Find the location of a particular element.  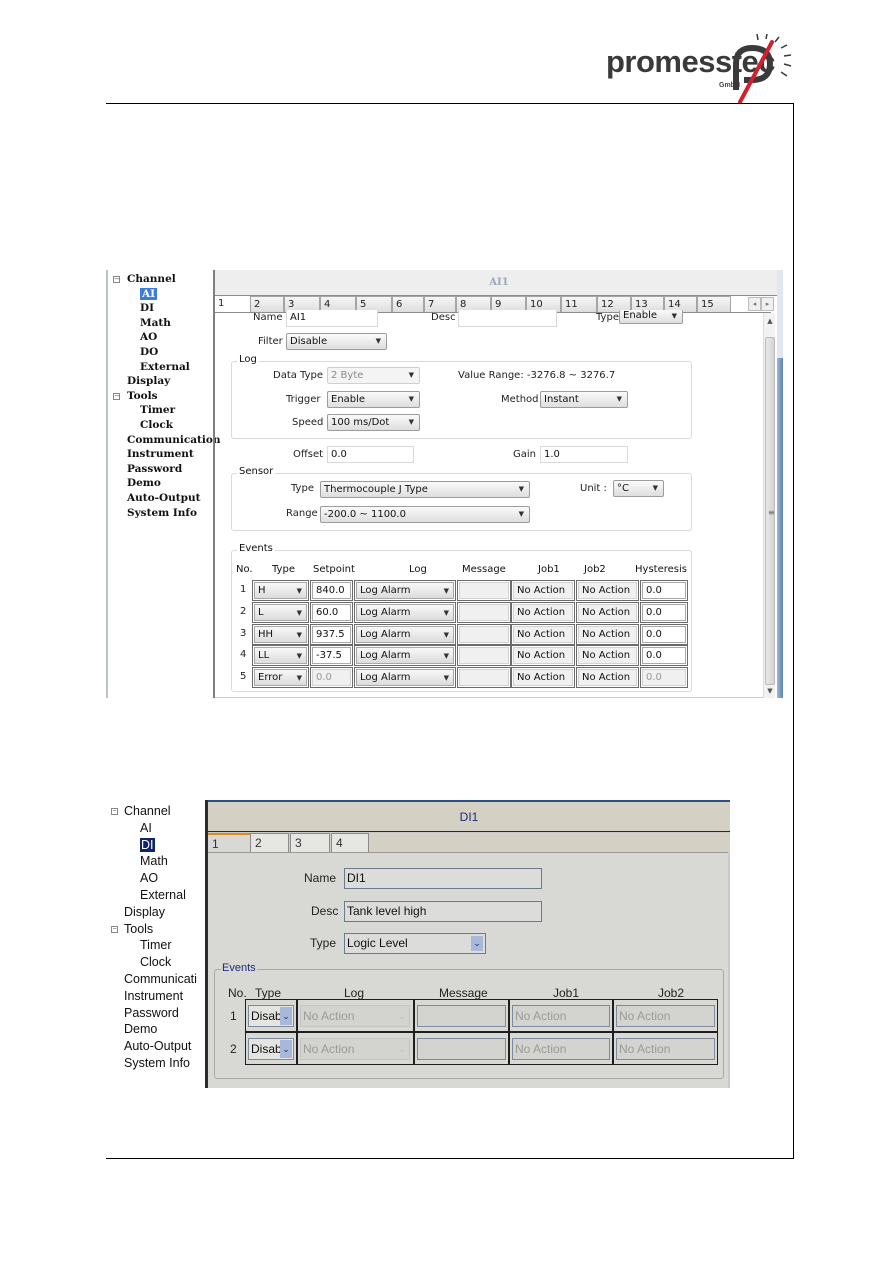

event-type-select: H ▼ is located at coordinates (280, 590).